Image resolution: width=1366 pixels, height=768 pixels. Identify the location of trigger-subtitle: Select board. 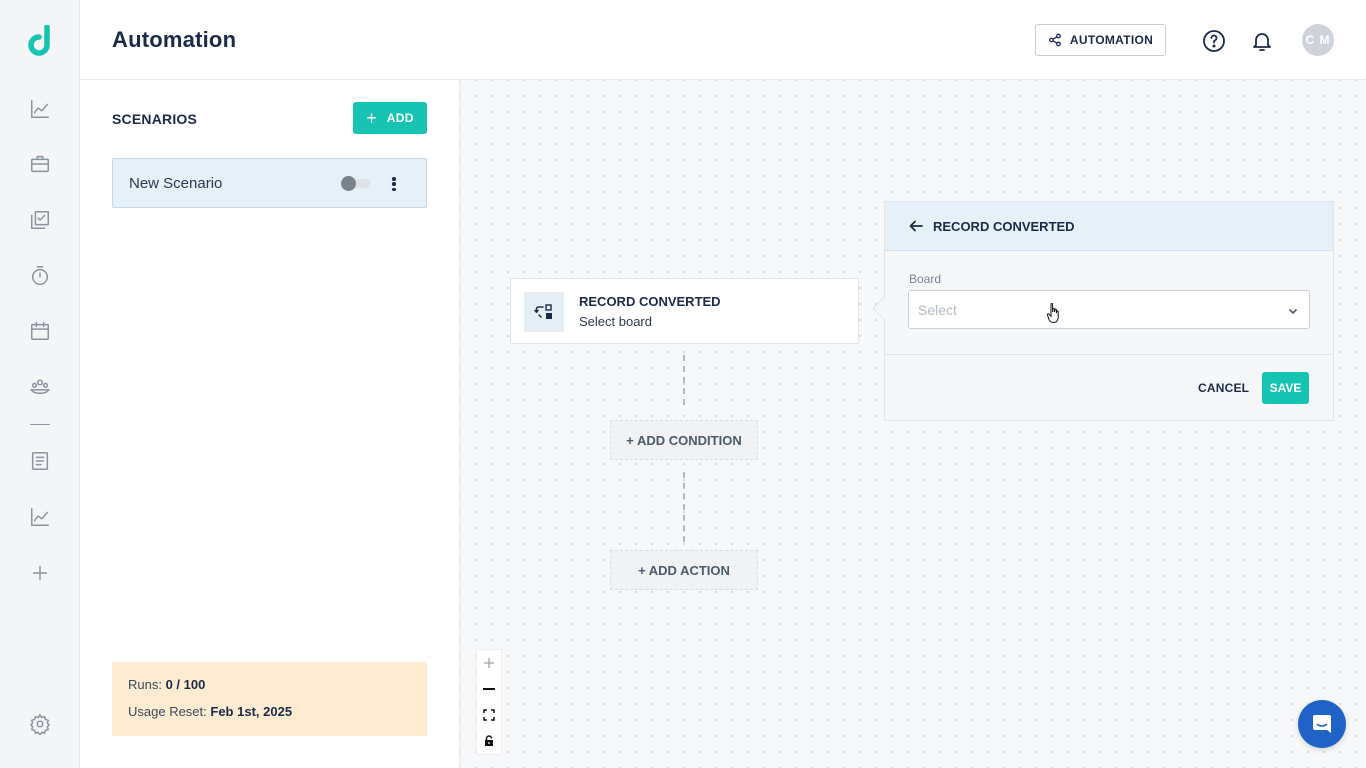
(615, 321).